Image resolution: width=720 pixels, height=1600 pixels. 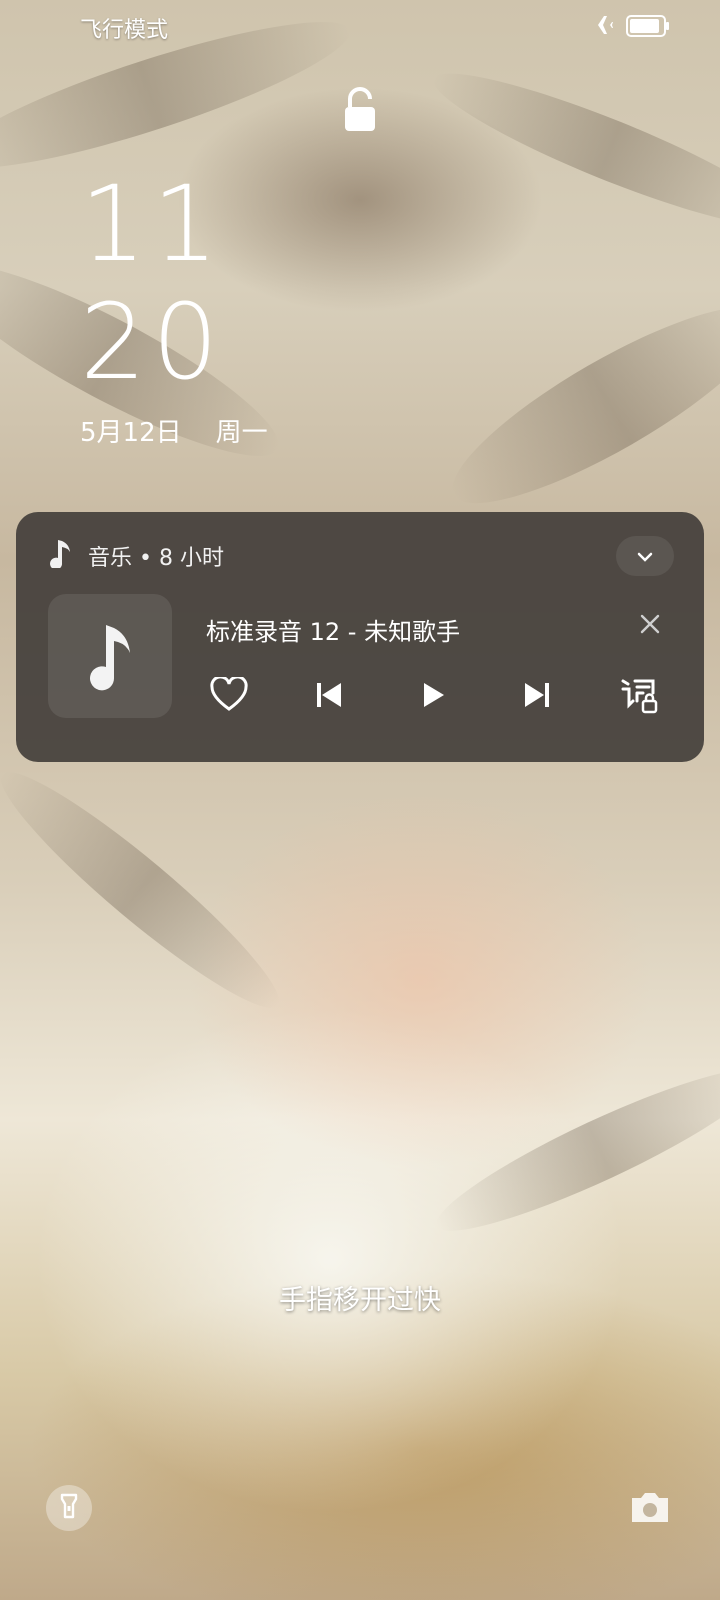 I want to click on chevron-down-icon, so click(x=645, y=556).